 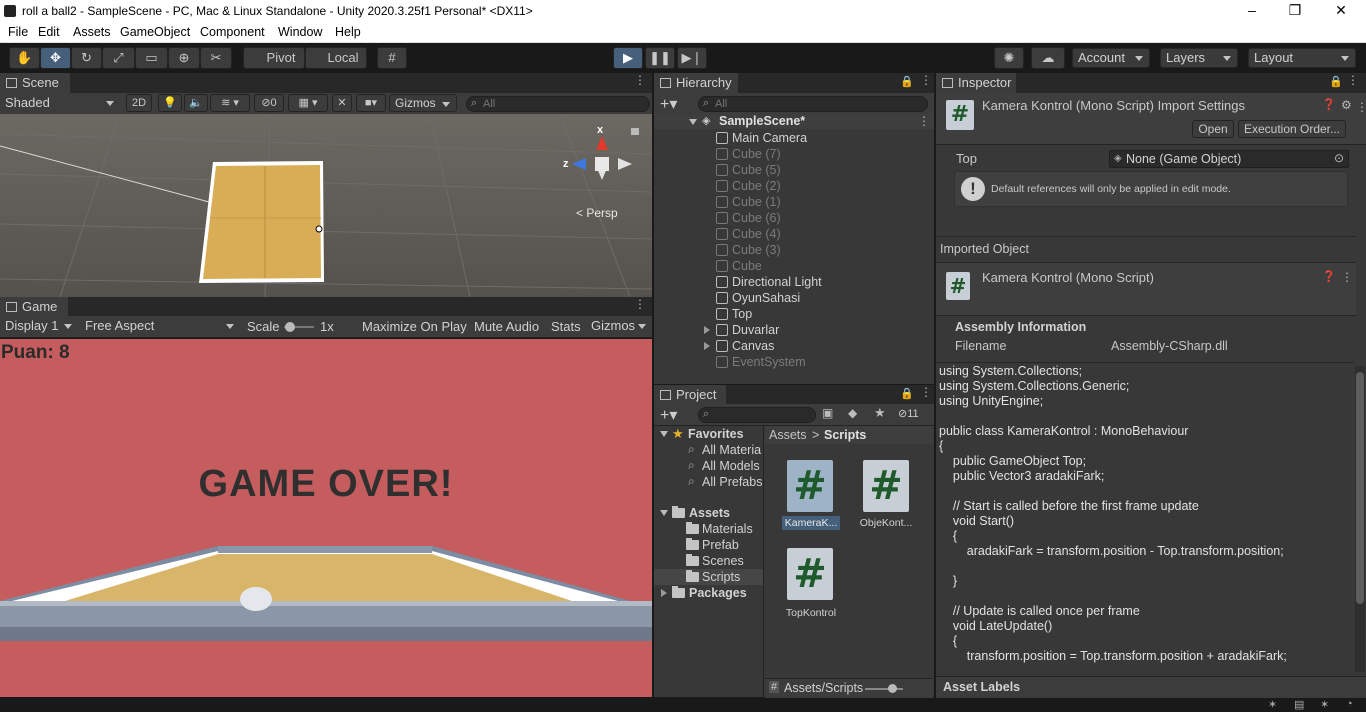 I want to click on favorites-label: Favorites, so click(x=716, y=434).